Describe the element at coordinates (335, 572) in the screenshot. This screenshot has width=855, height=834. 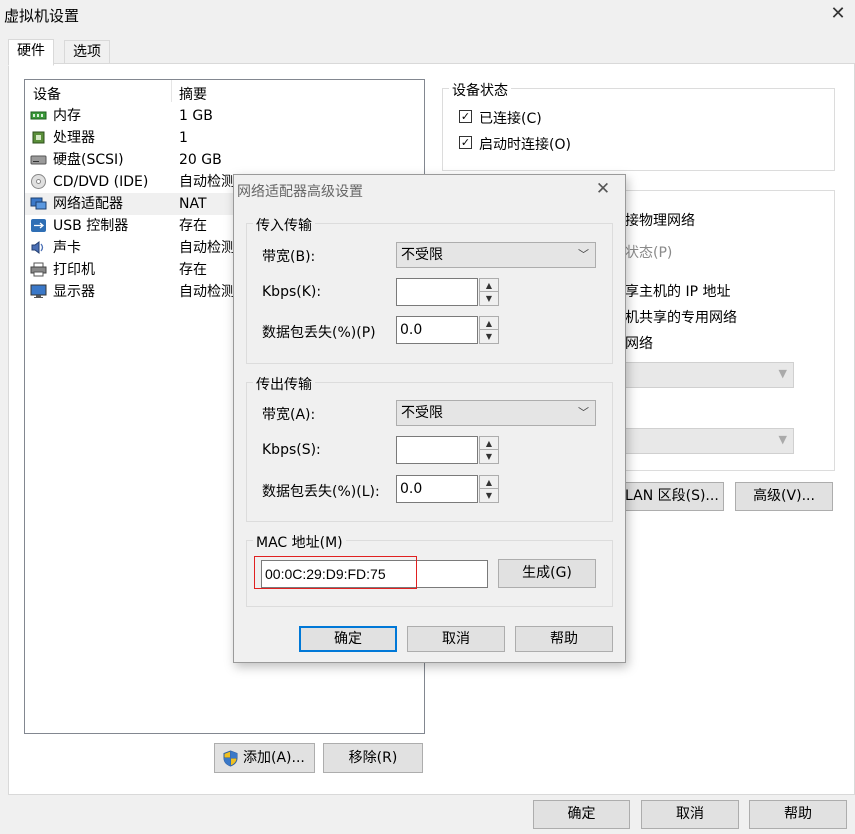
I see `mac-highlight-box` at that location.